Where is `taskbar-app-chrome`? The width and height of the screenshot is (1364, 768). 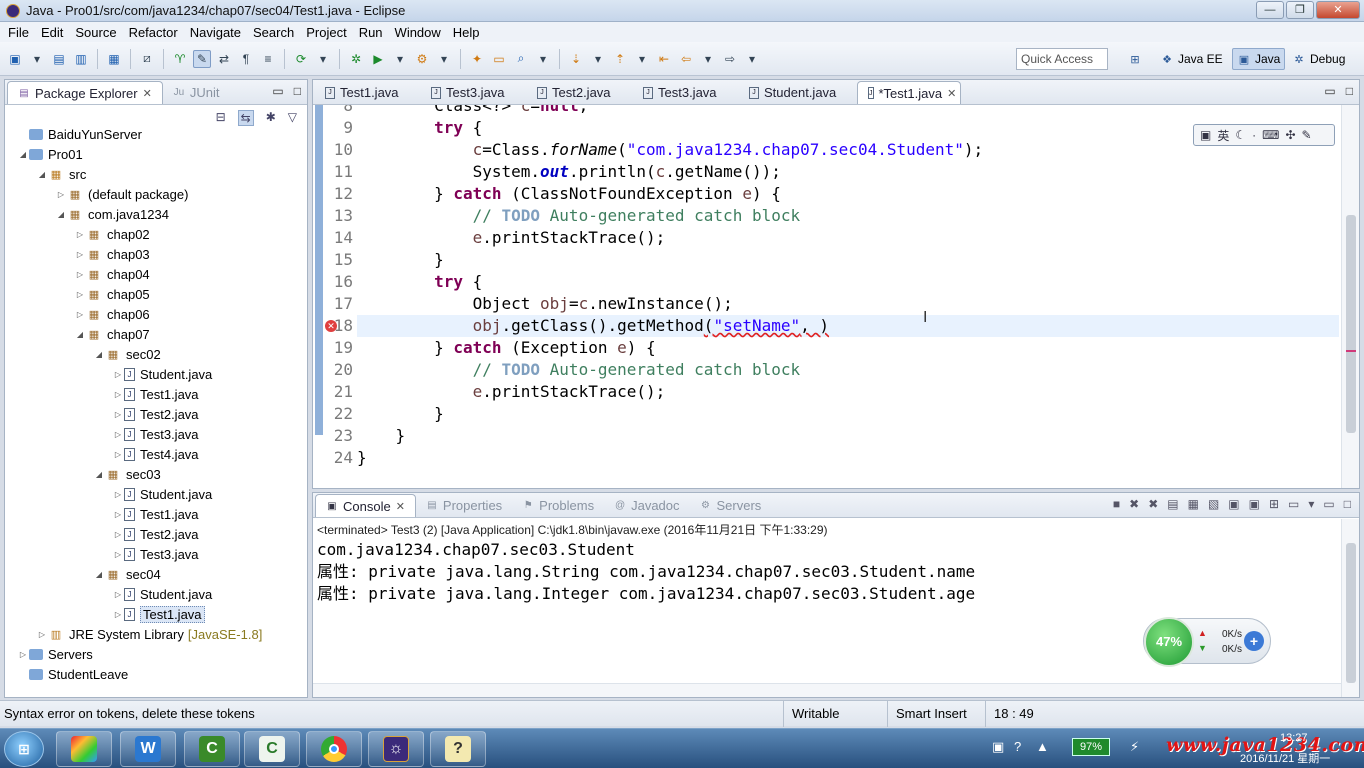 taskbar-app-chrome is located at coordinates (334, 749).